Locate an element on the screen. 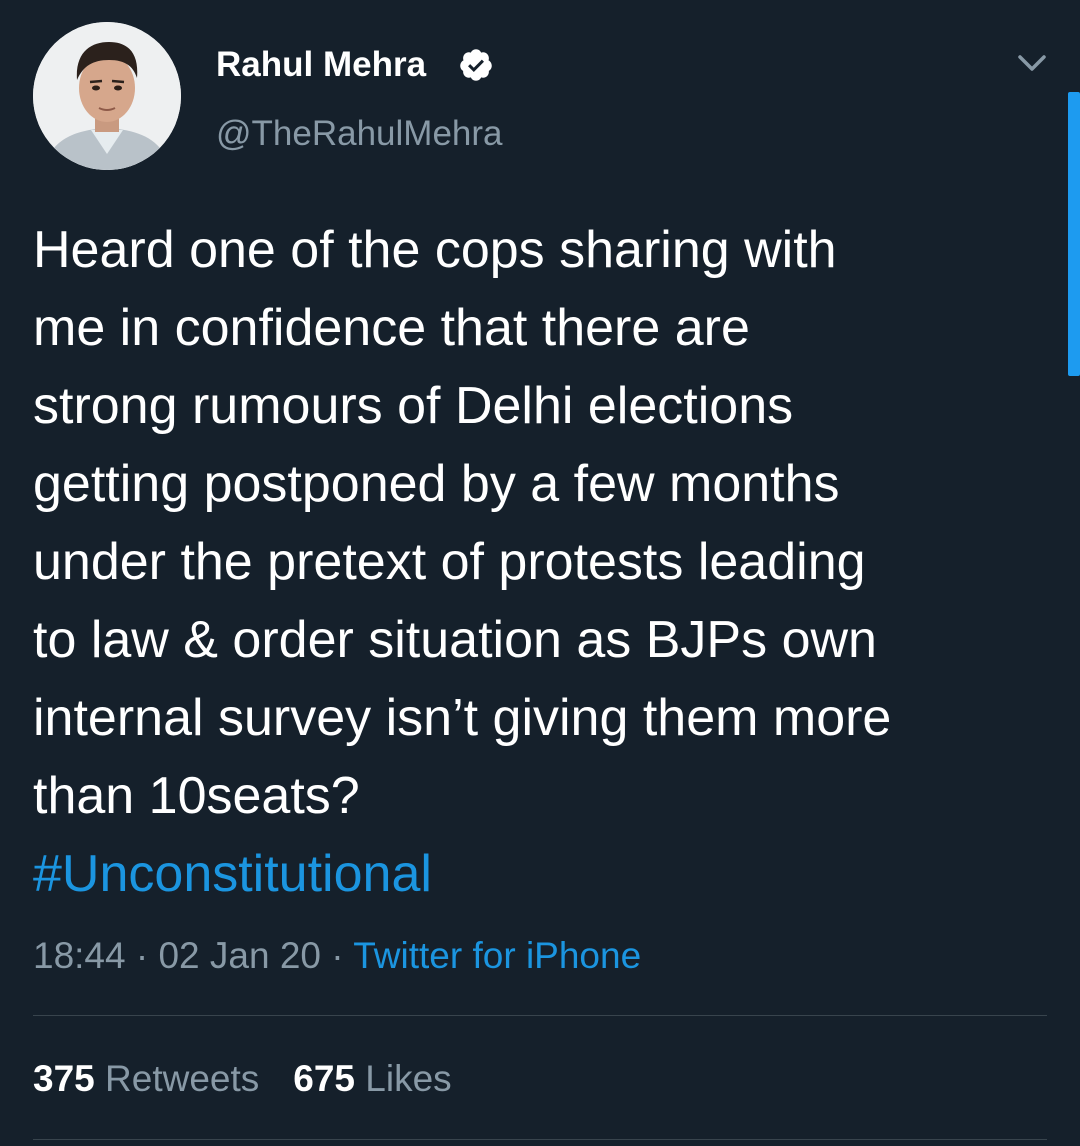 Image resolution: width=1080 pixels, height=1146 pixels. tweet-text-line: strong rumours of Delhi elections is located at coordinates (413, 406).